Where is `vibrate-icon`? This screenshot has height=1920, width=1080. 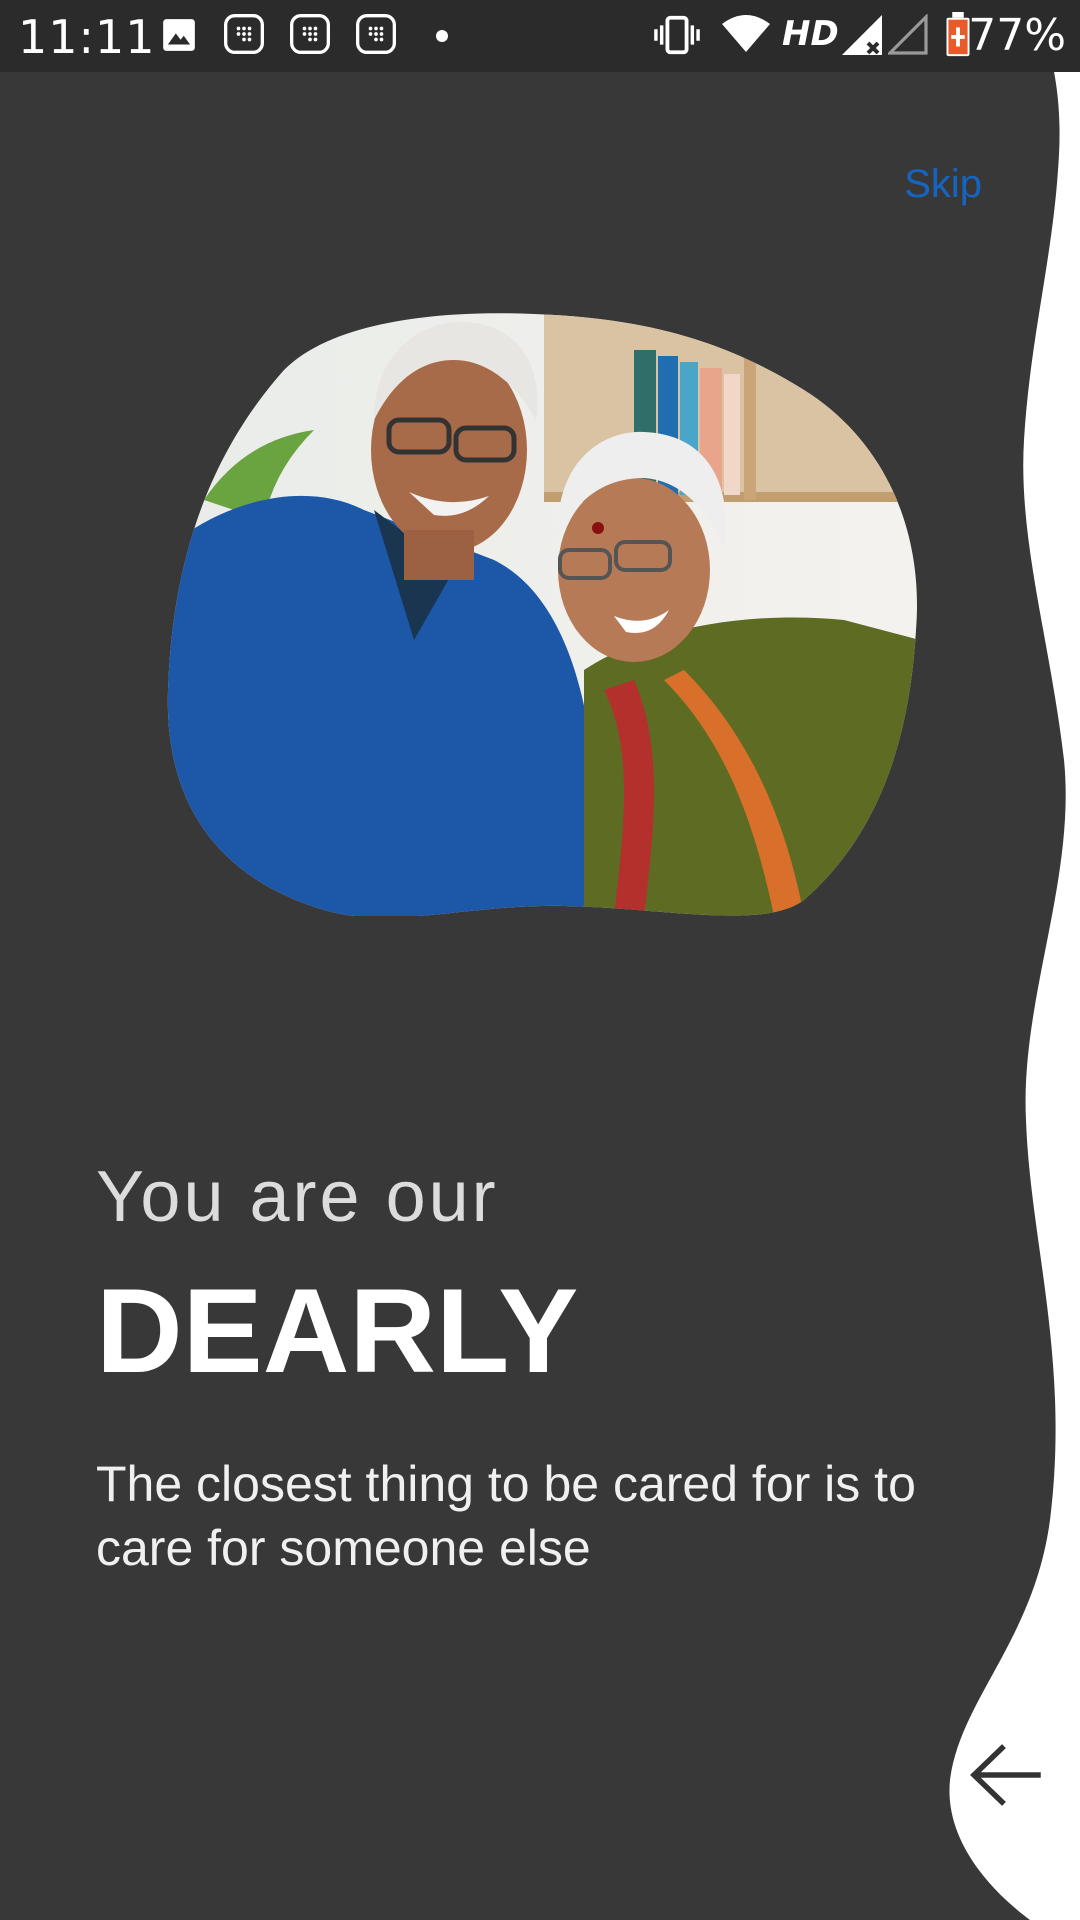
vibrate-icon is located at coordinates (677, 35).